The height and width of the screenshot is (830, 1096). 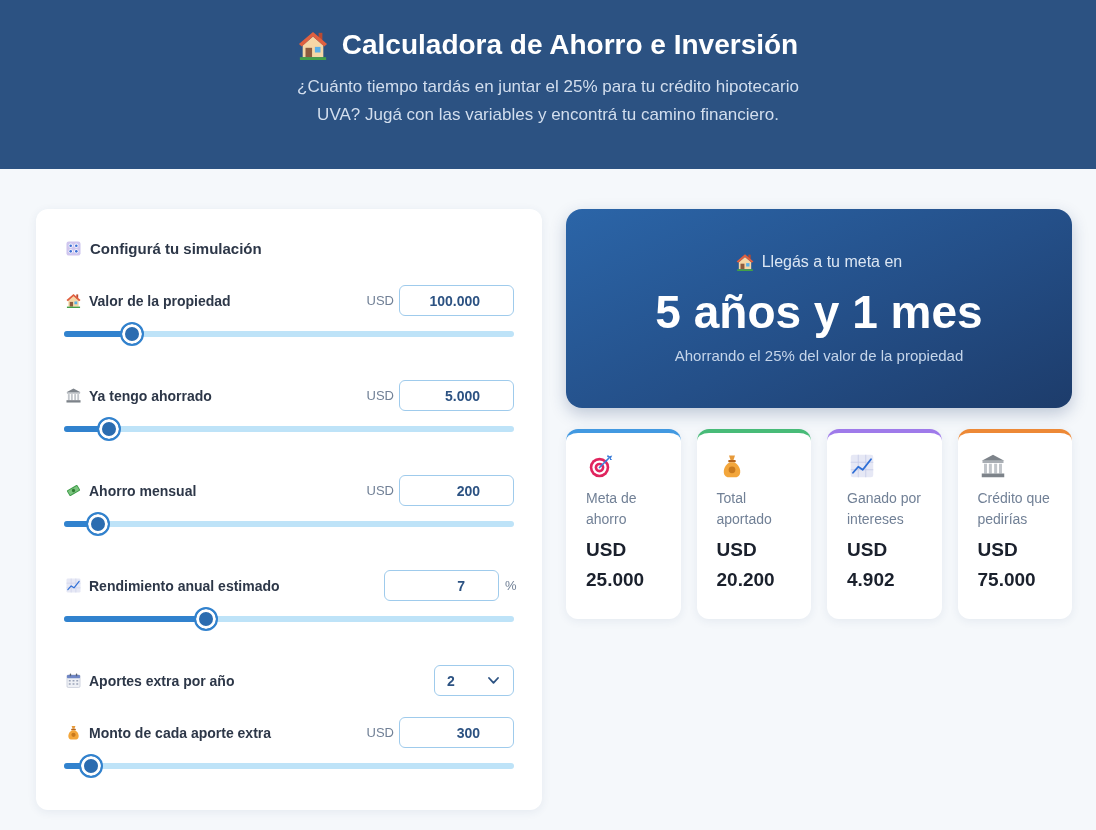 What do you see at coordinates (150, 395) in the screenshot?
I see `field-label: Ya tengo ahorrado` at bounding box center [150, 395].